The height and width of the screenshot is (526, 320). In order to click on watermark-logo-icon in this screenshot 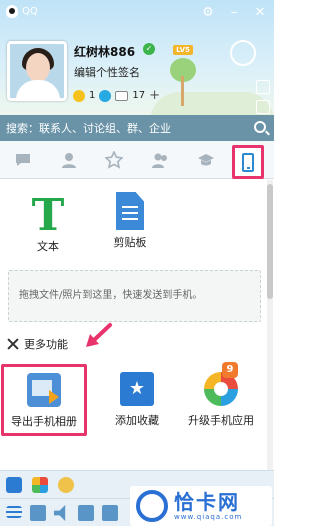, I will do `click(152, 506)`.